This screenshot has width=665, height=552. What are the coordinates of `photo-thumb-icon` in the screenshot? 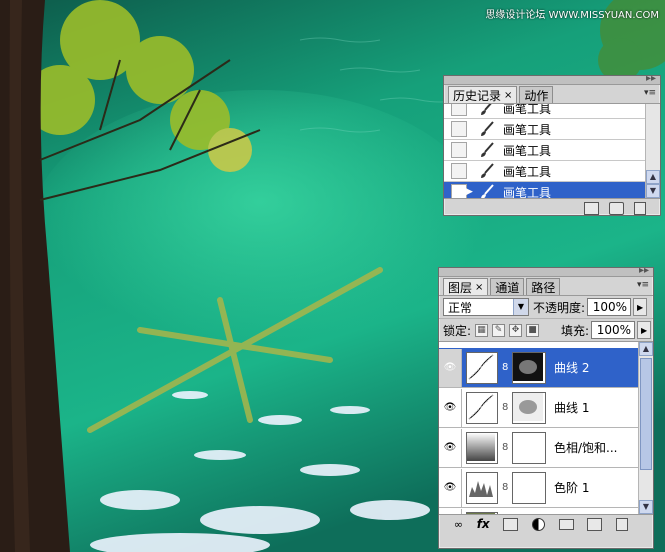 It's located at (481, 513).